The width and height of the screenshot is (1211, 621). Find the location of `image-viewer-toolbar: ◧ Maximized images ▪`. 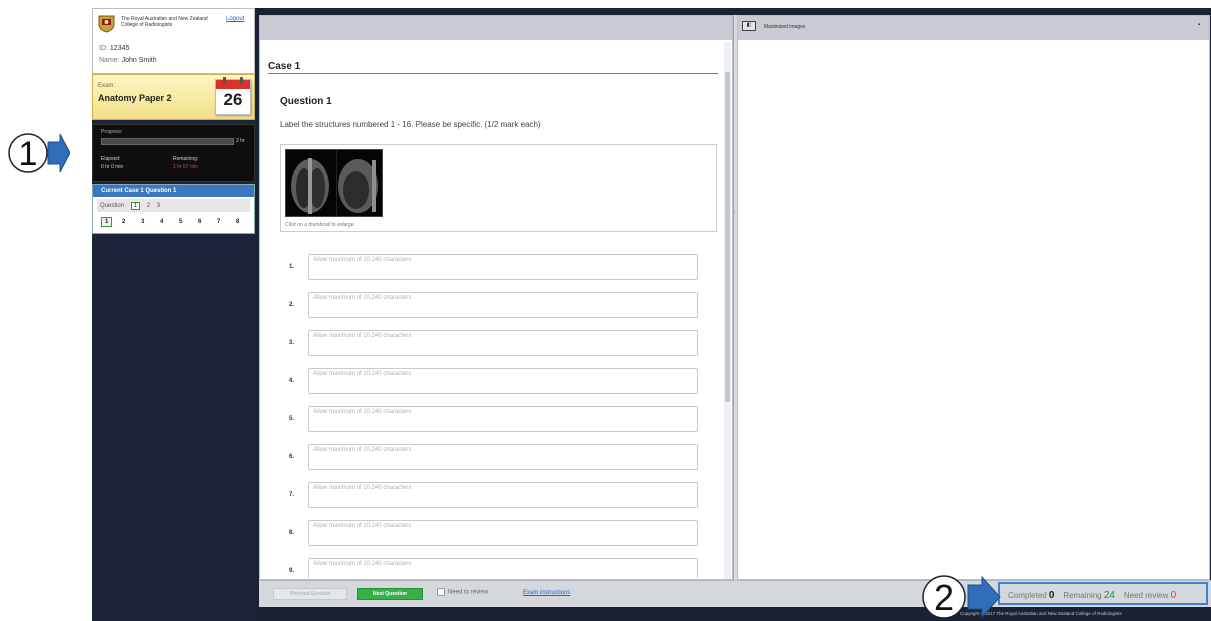

image-viewer-toolbar: ◧ Maximized images ▪ is located at coordinates (973, 28).